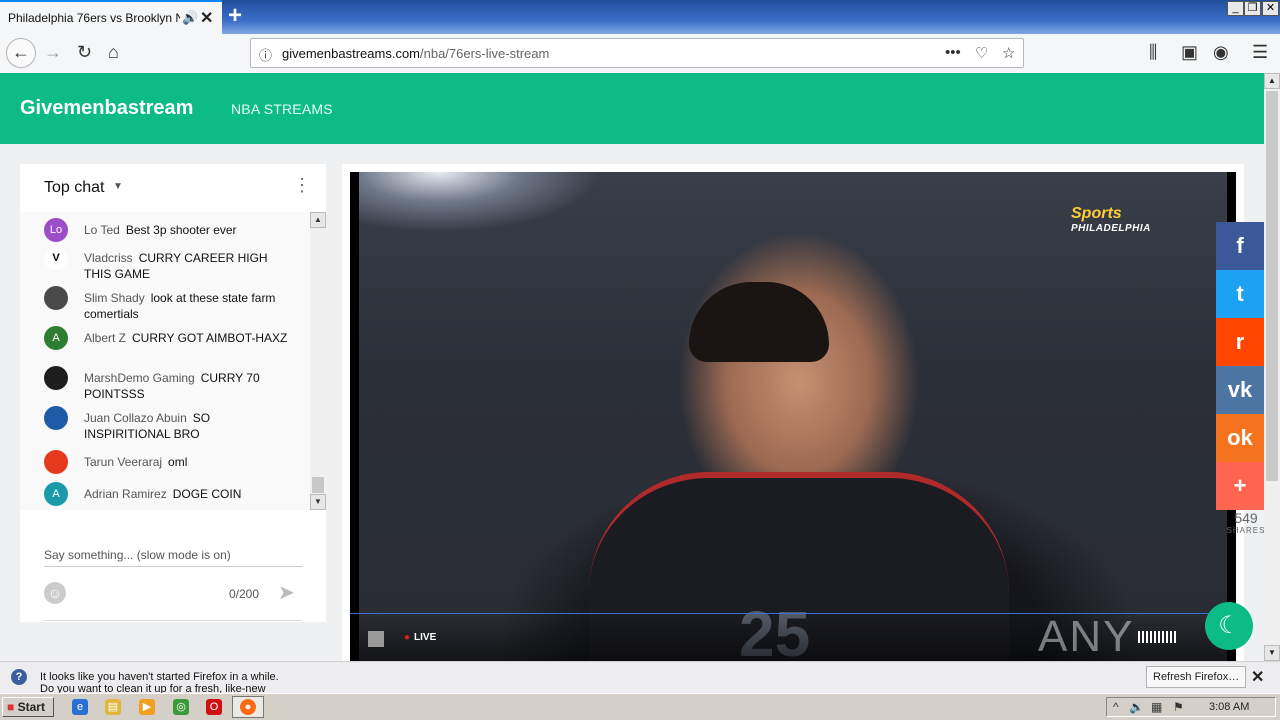  I want to click on share-count-label: SHARES, so click(1246, 530).